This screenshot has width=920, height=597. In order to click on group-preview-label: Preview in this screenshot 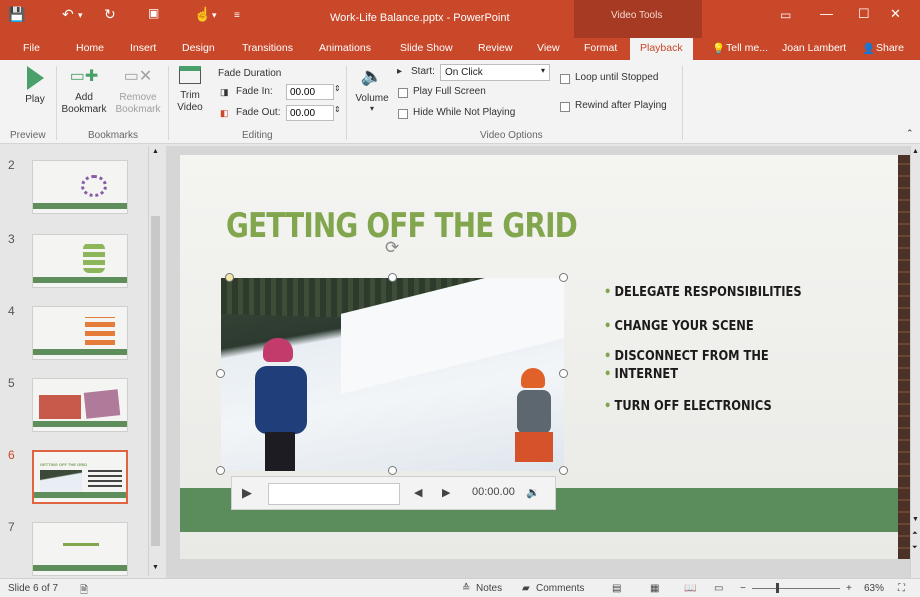, I will do `click(28, 135)`.